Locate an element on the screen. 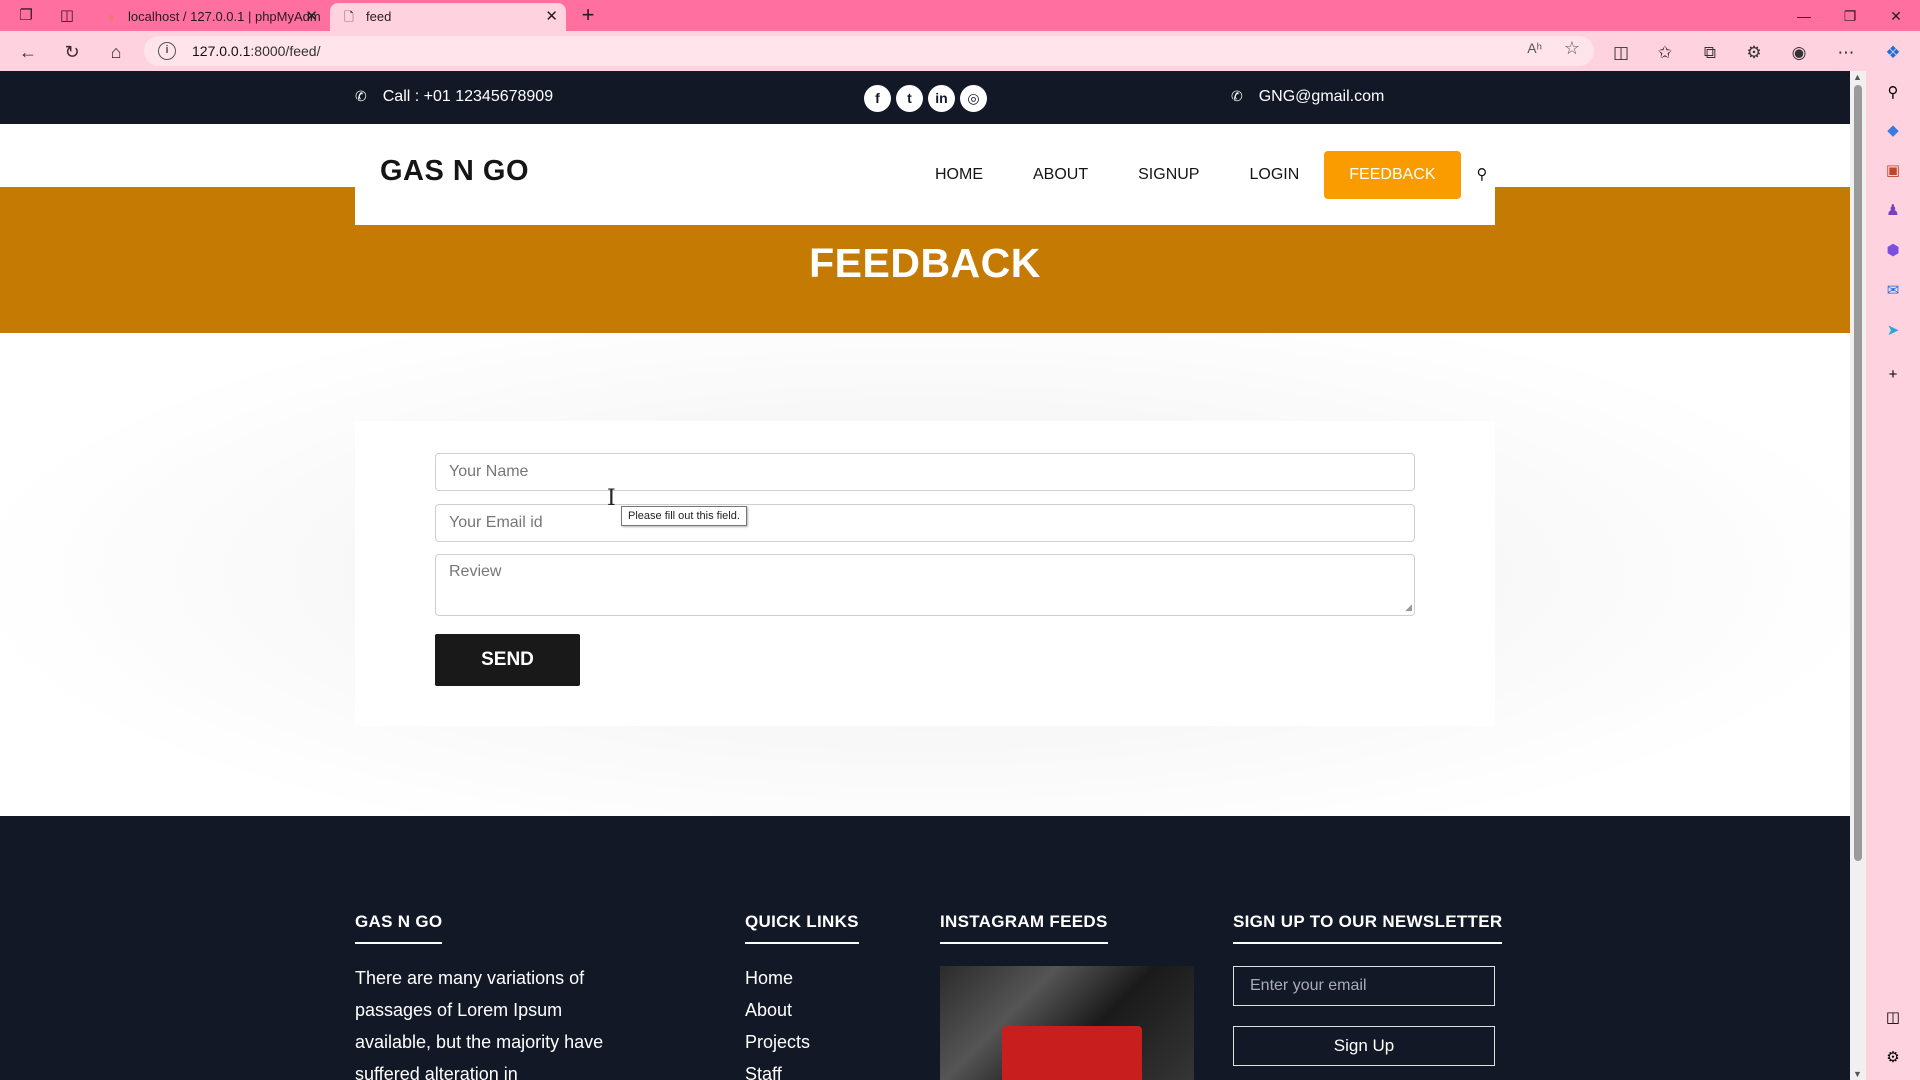 This screenshot has width=1920, height=1080. add-sidebar-icon: + is located at coordinates (1893, 375).